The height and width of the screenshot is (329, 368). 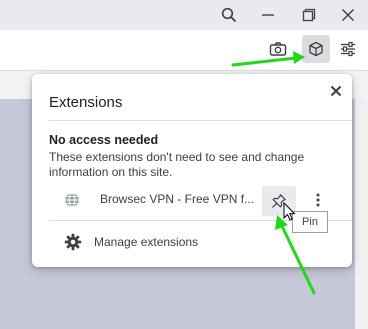 What do you see at coordinates (318, 200) in the screenshot?
I see `more-options-icon` at bounding box center [318, 200].